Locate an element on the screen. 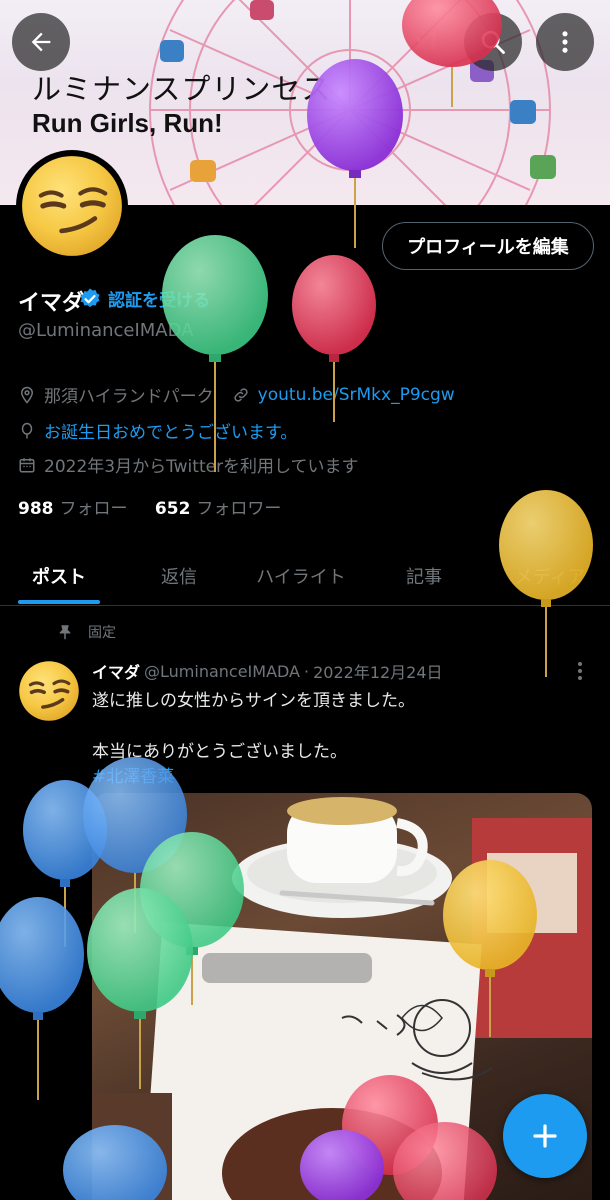  followers-count: 652 is located at coordinates (172, 509).